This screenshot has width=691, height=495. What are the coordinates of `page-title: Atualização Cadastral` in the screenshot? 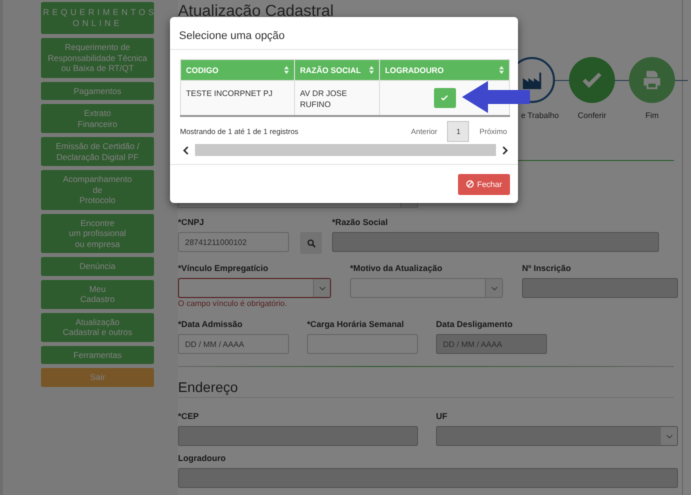 It's located at (256, 12).